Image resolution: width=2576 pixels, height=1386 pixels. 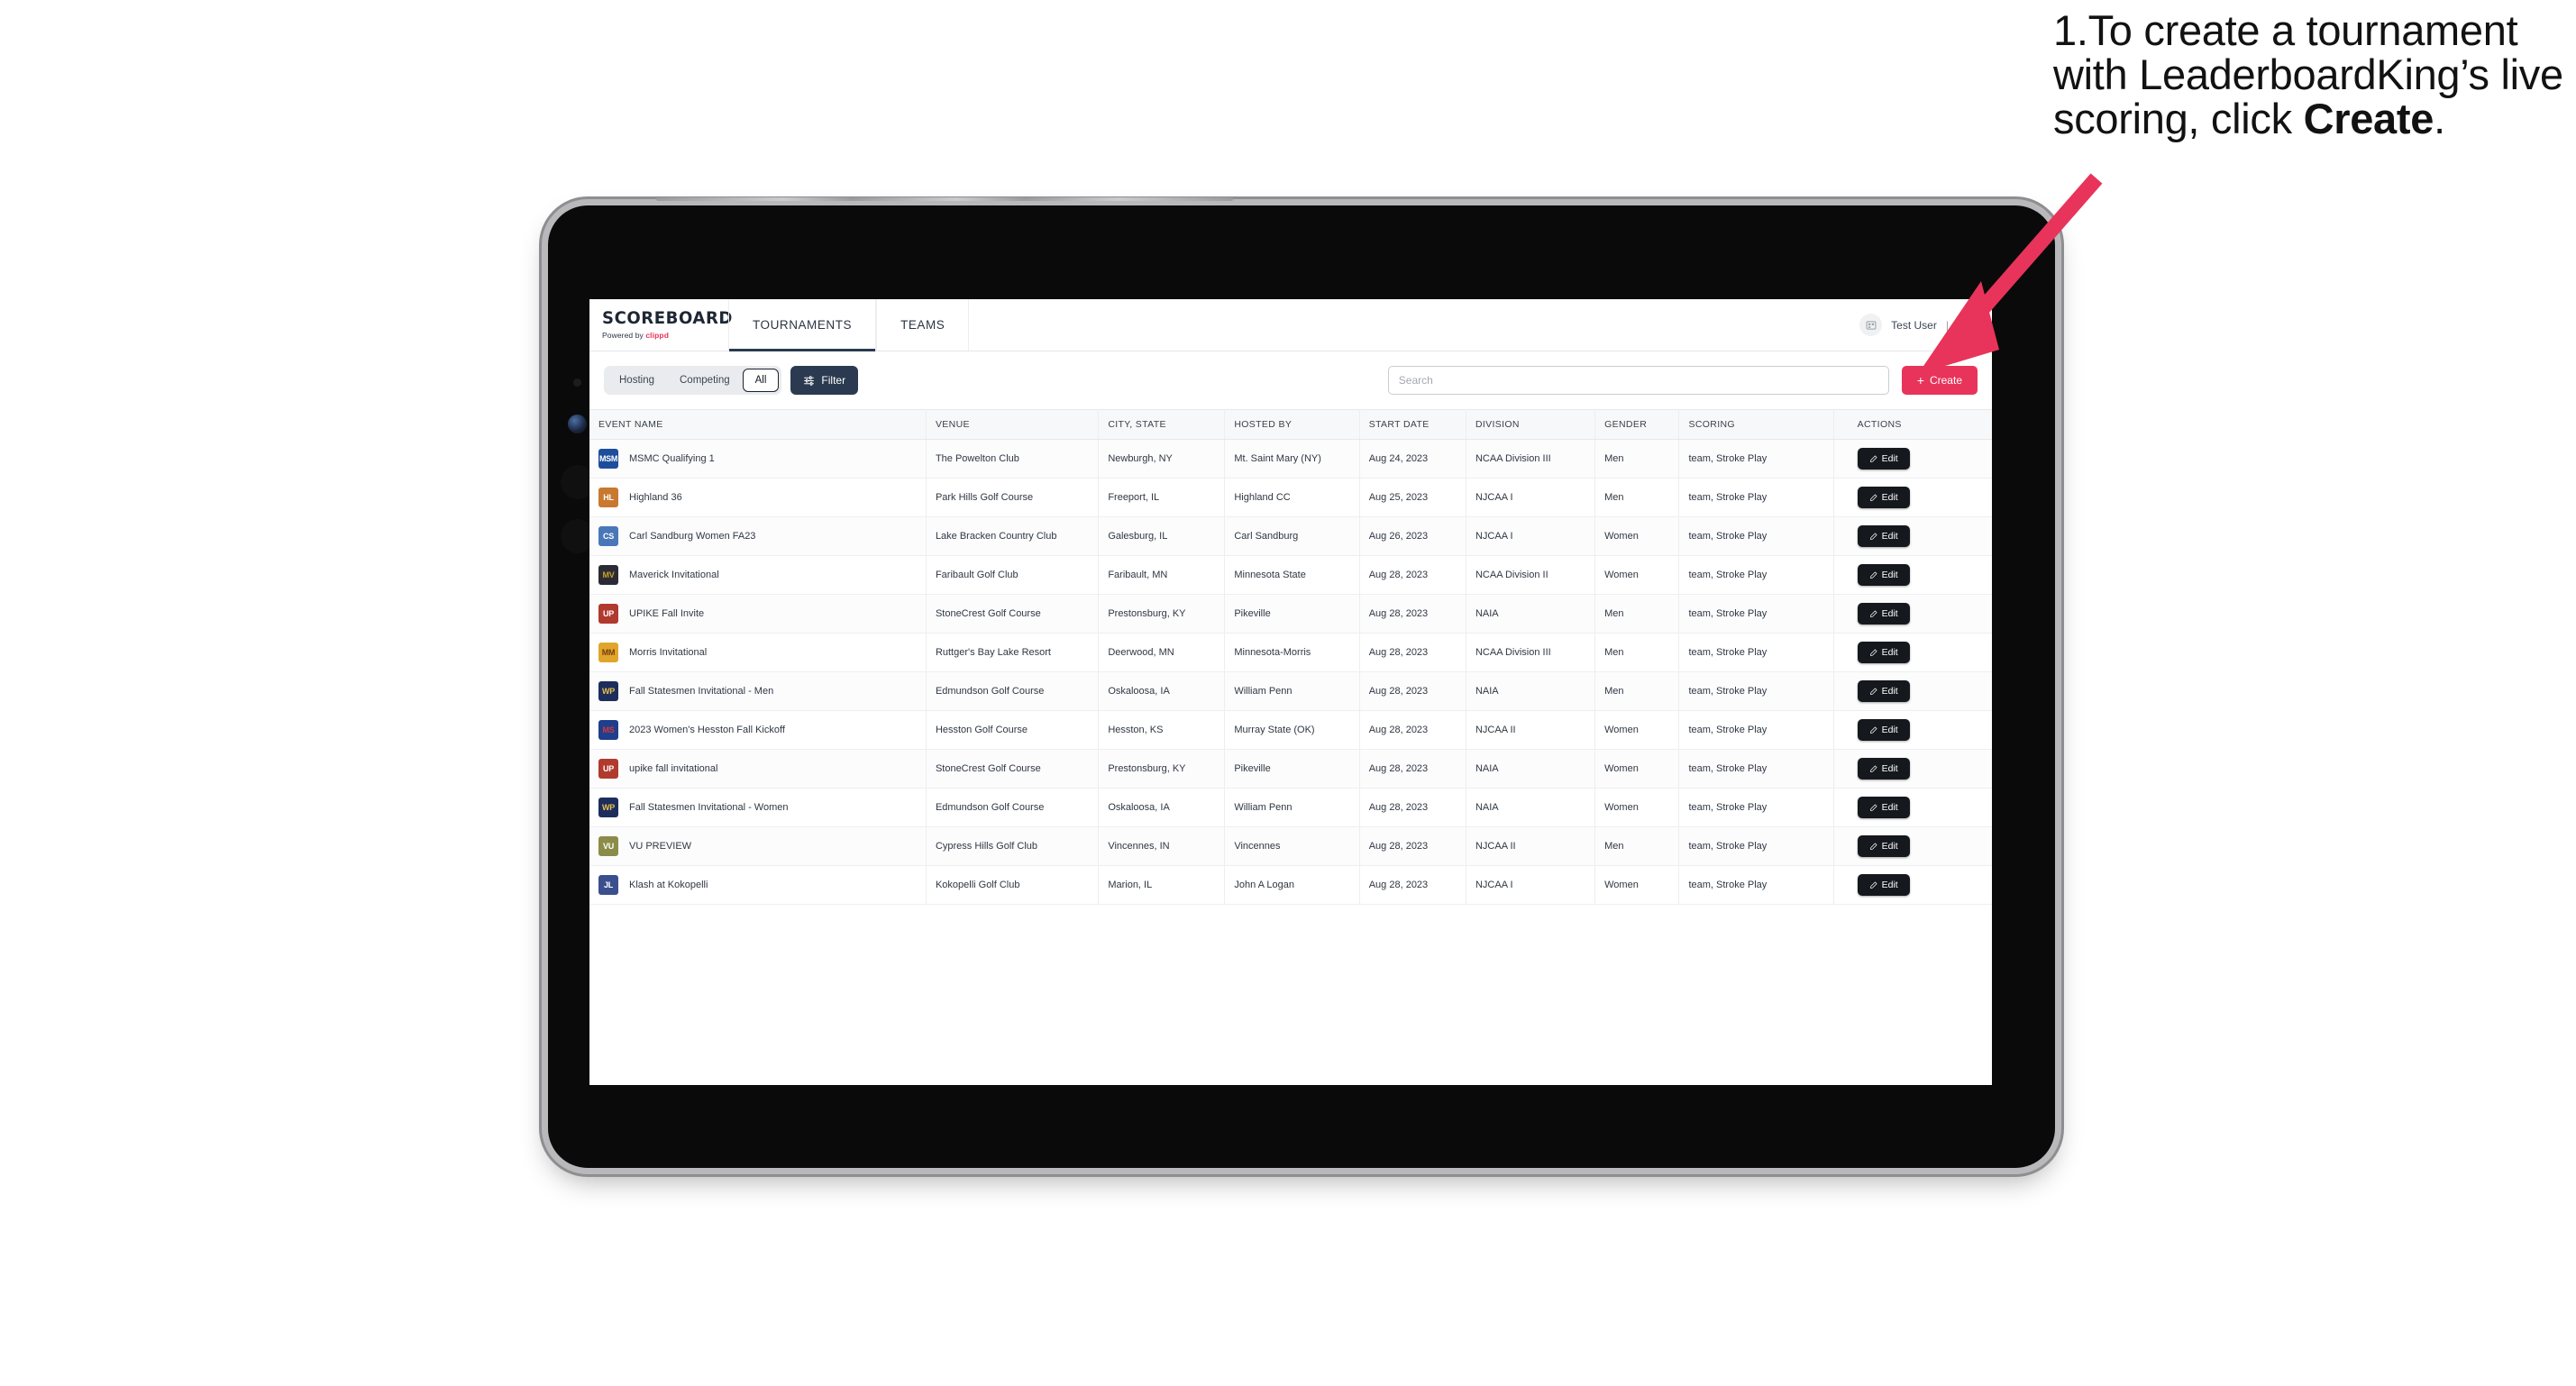 I want to click on cell-hosted-by: Carl Sandburg, so click(x=1292, y=536).